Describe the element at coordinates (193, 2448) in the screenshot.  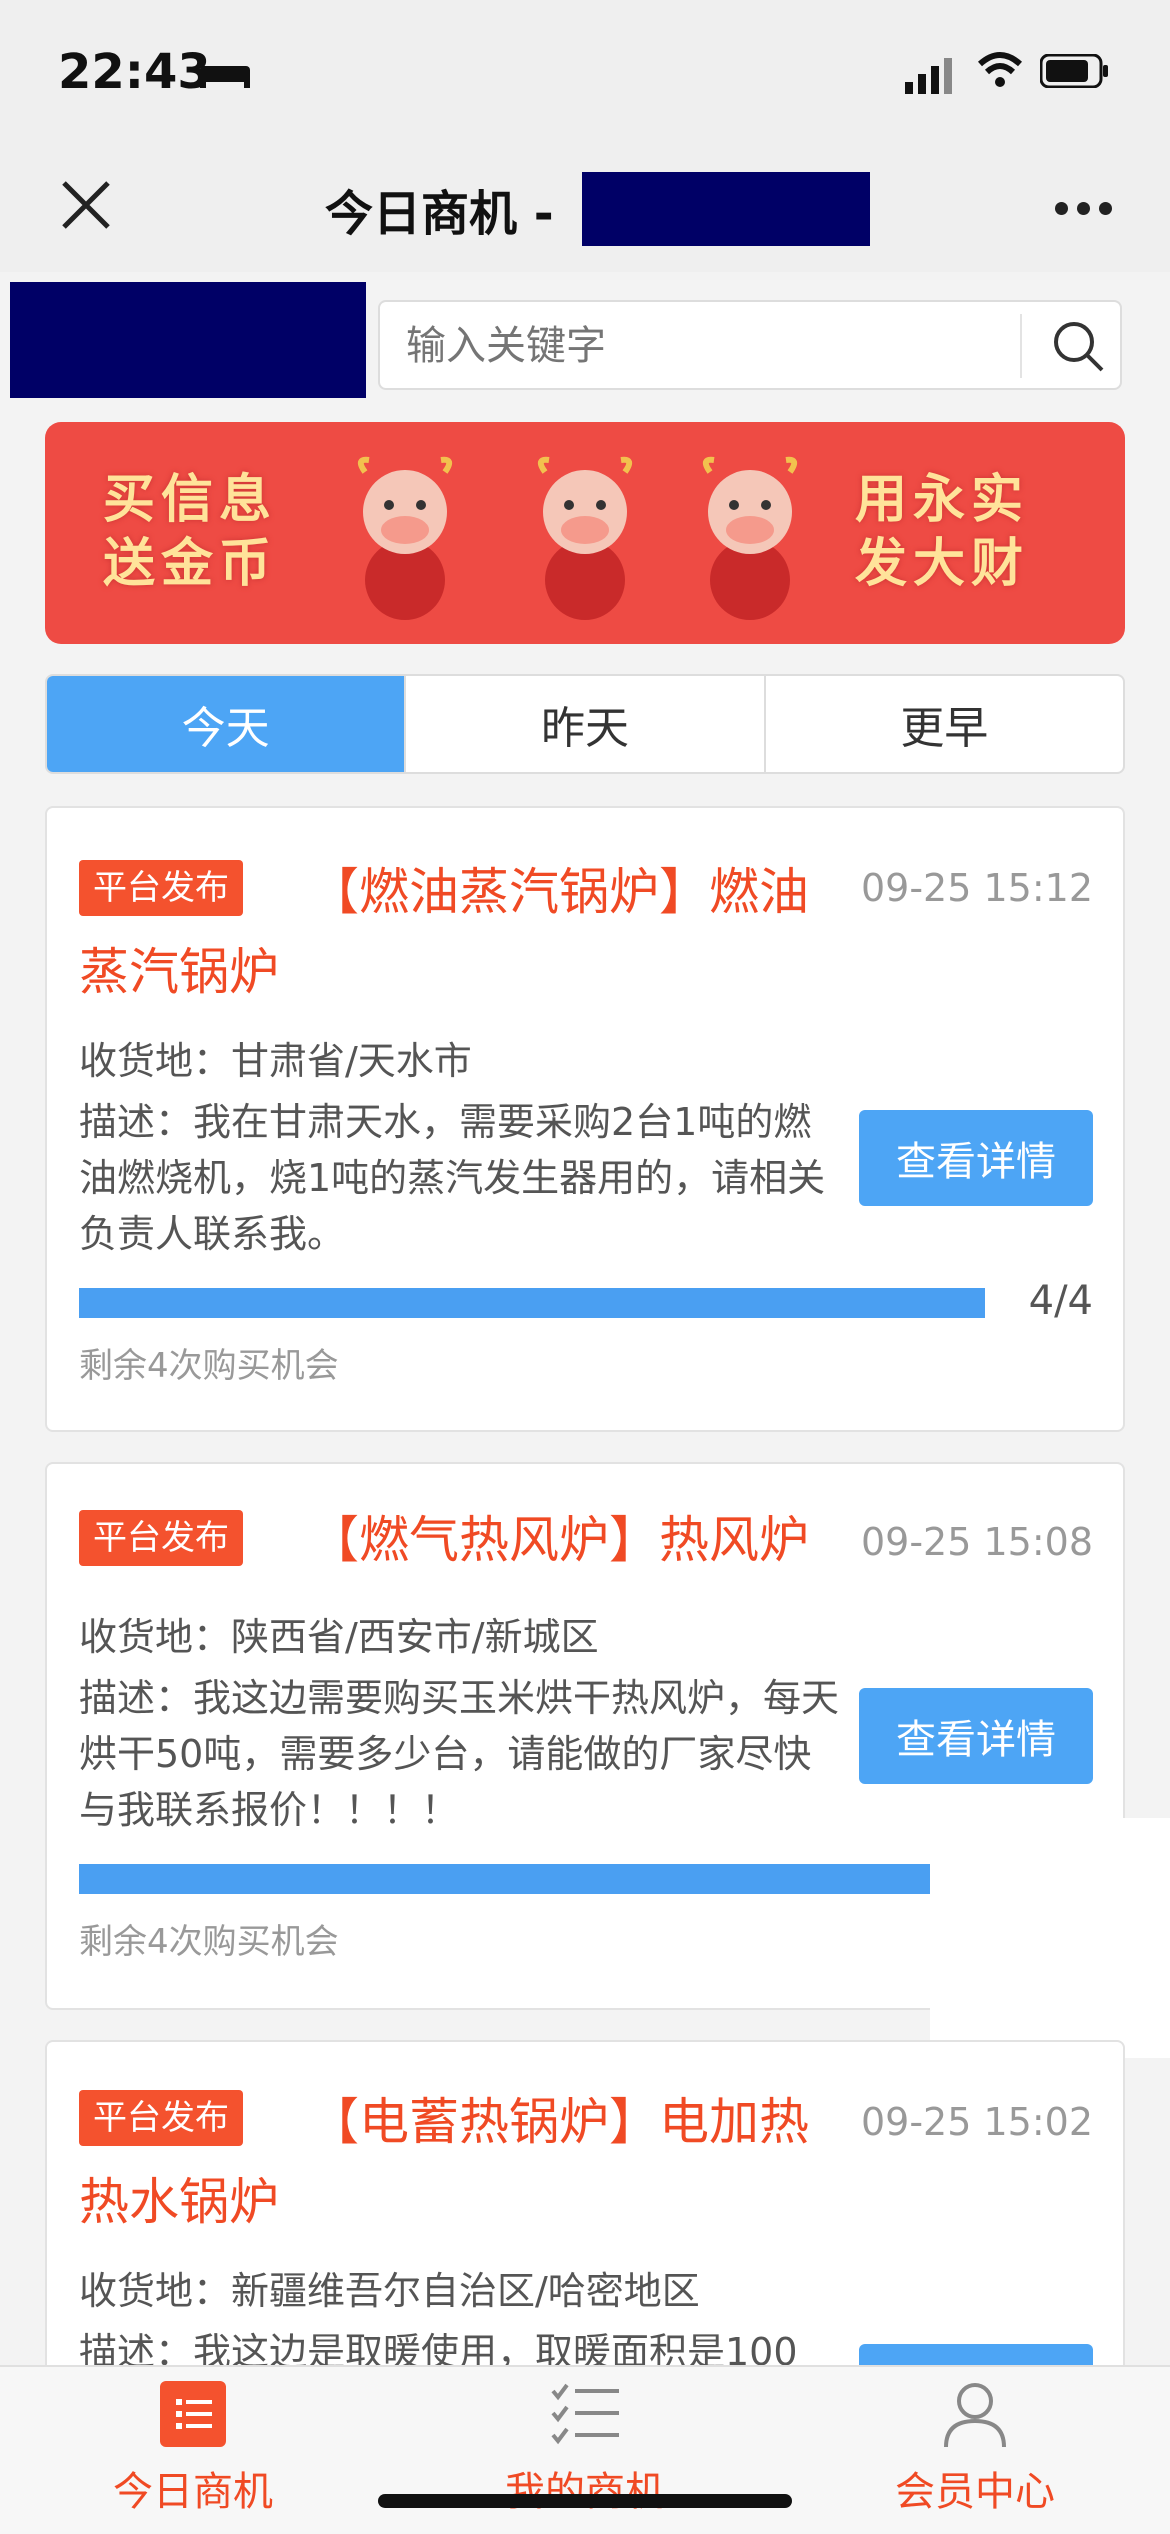
I see `tabbar-item-today: 今日商机` at that location.